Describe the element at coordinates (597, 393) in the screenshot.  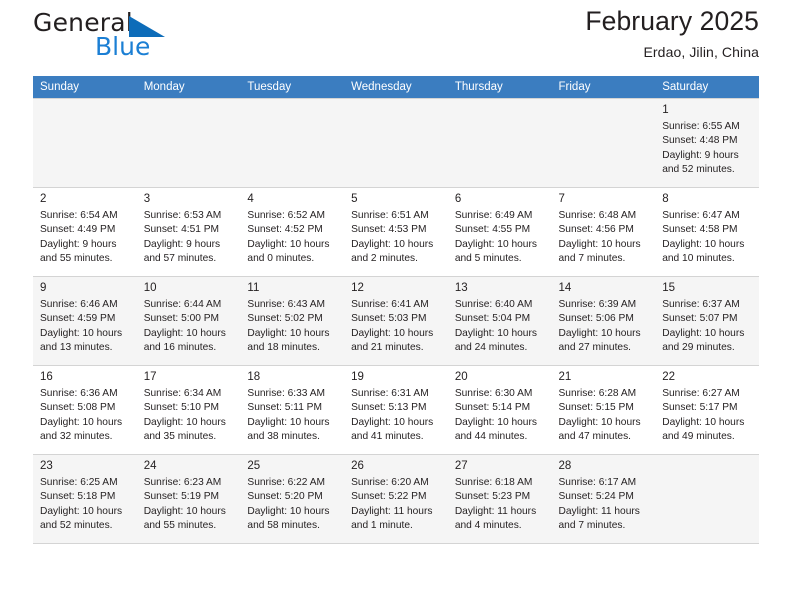
I see `sunrise-text: Sunrise: 6:28 AM` at that location.